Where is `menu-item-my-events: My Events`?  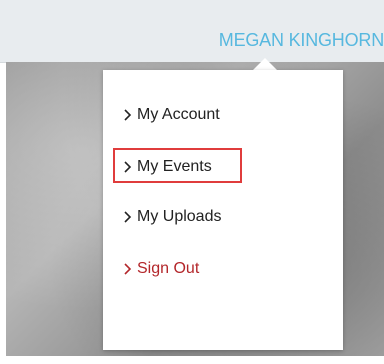
menu-item-my-events: My Events is located at coordinates (167, 167).